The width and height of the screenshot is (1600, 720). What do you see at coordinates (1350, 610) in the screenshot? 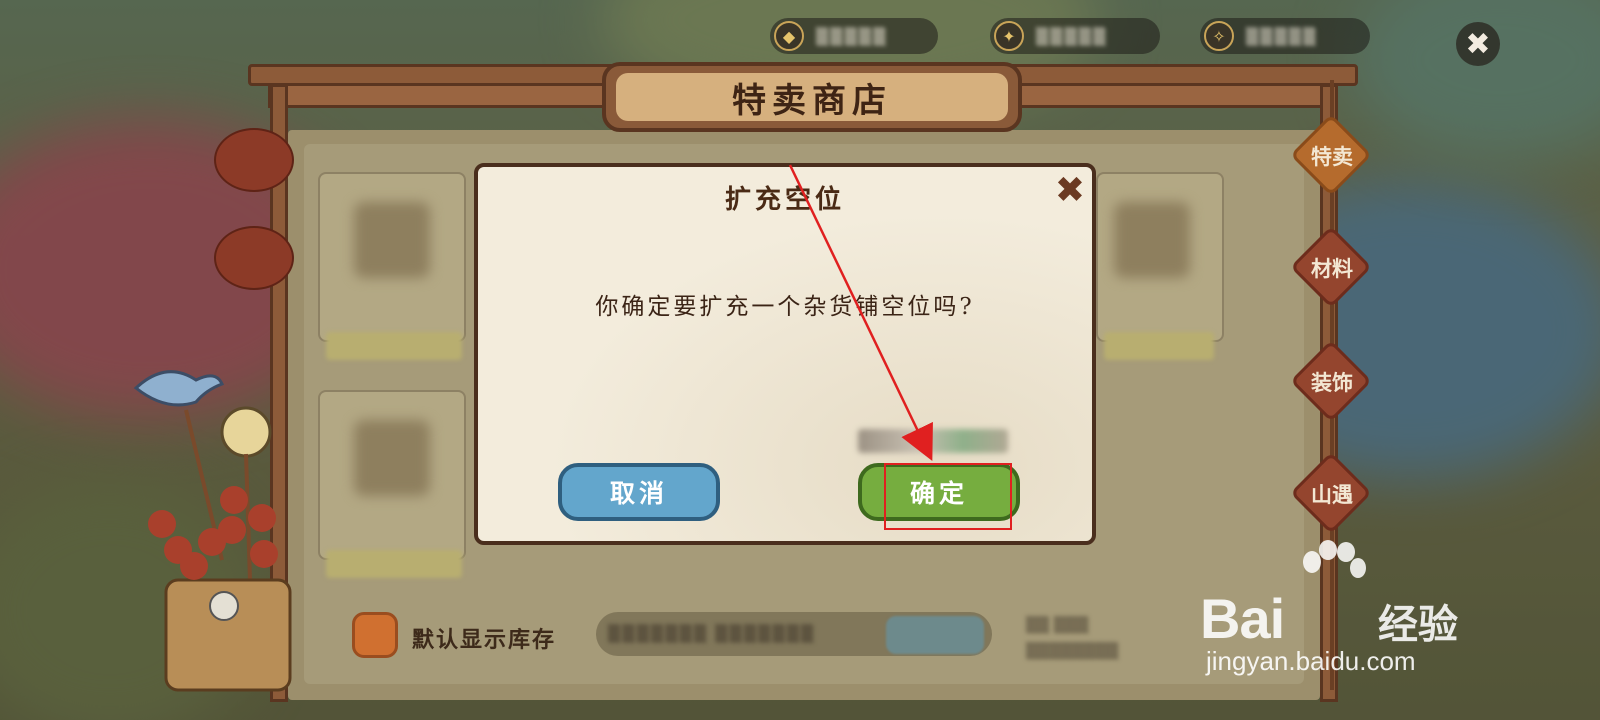
I see `baidu-jingyan-watermark: Bai 经验 jingyan.baidu.com` at bounding box center [1350, 610].